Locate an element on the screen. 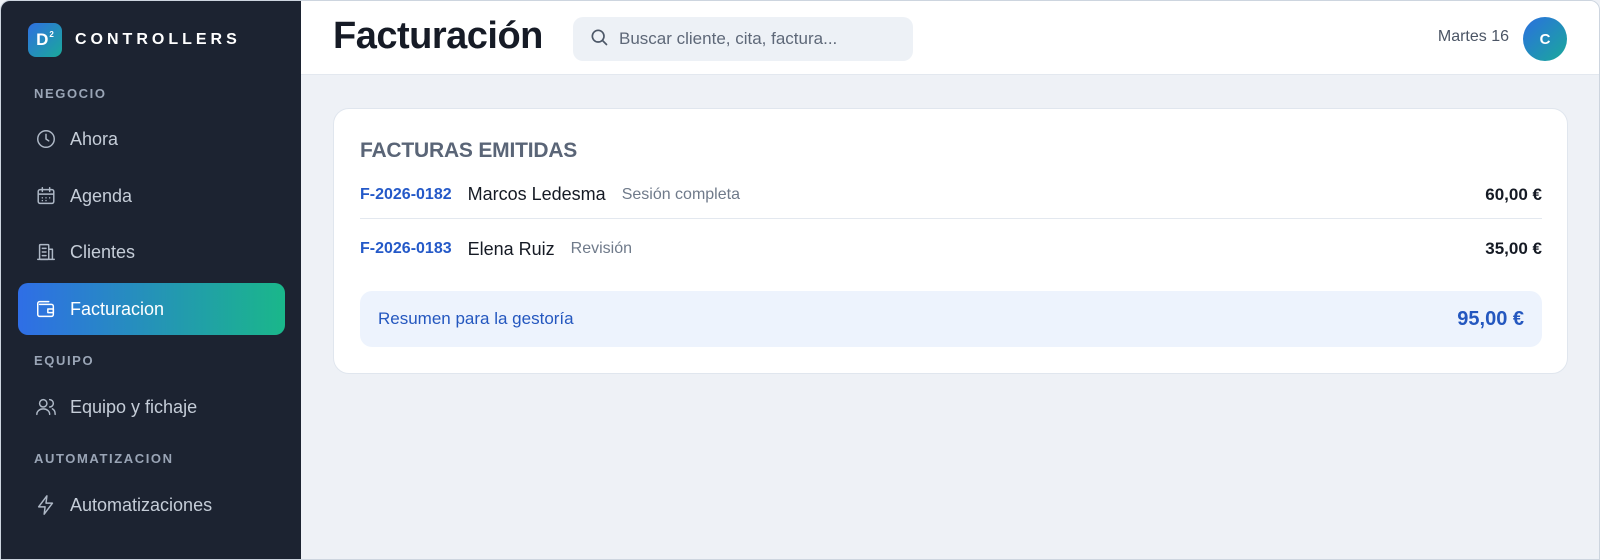  sidebar-item-clientes: Clientes is located at coordinates (151, 252).